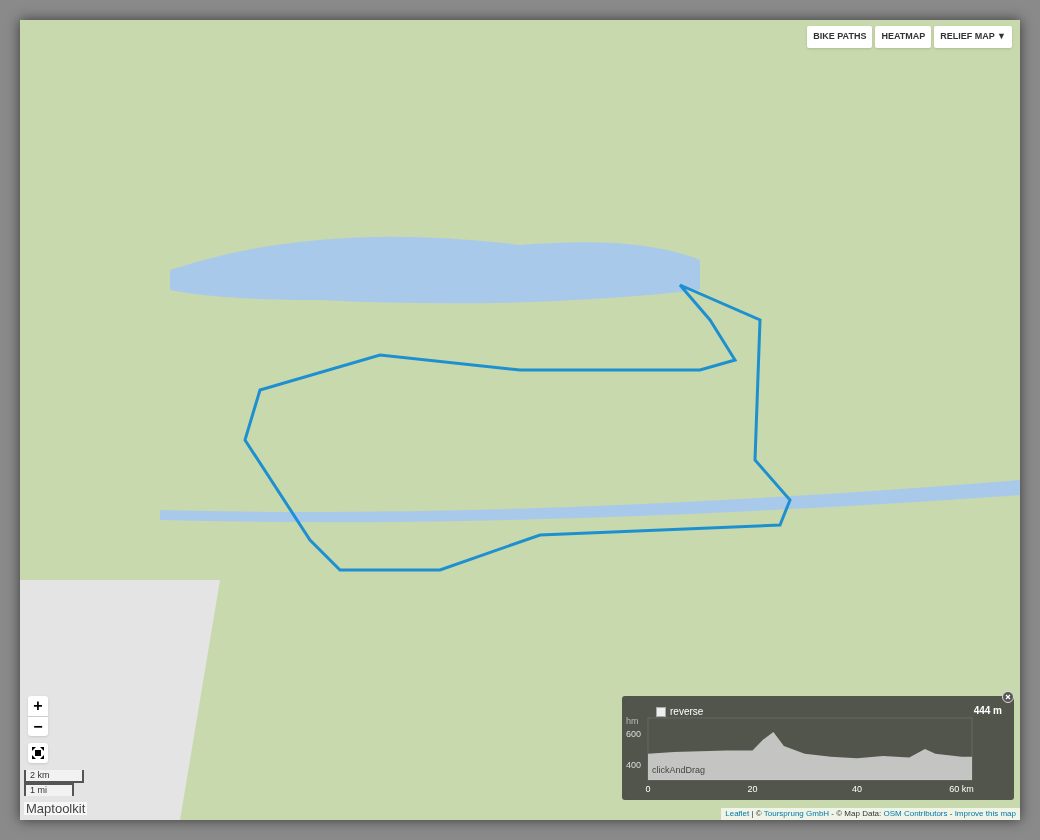  I want to click on map-layer-button: BIKE PATHS, so click(840, 37).